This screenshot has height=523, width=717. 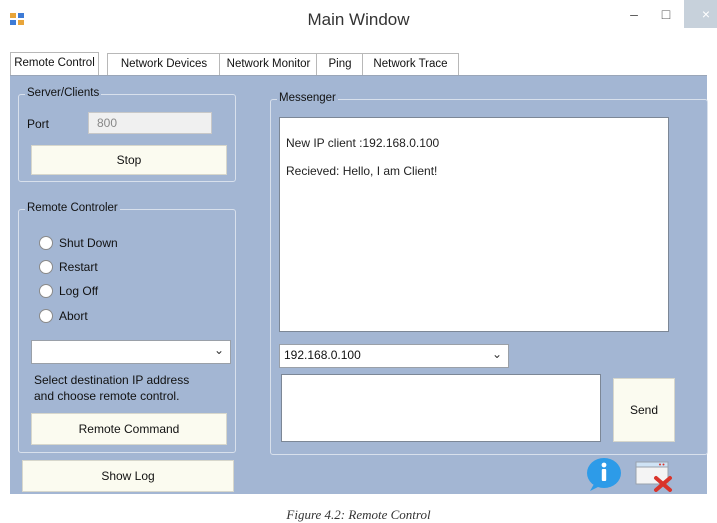 What do you see at coordinates (322, 355) in the screenshot?
I see `client-ip-value: 192.168.0.100` at bounding box center [322, 355].